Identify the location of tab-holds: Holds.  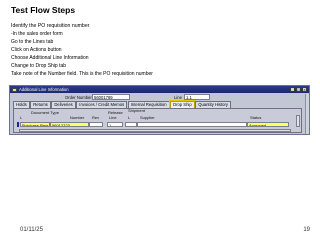
(21, 104).